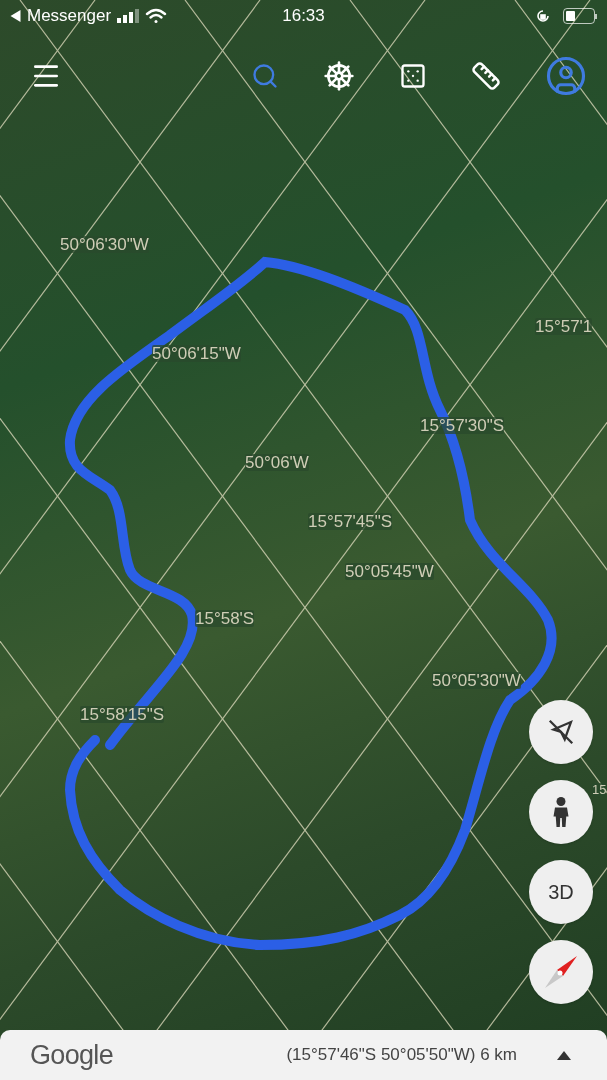 This screenshot has height=1080, width=607. I want to click on grid-coordinate-label: 15°57'30"S, so click(462, 425).